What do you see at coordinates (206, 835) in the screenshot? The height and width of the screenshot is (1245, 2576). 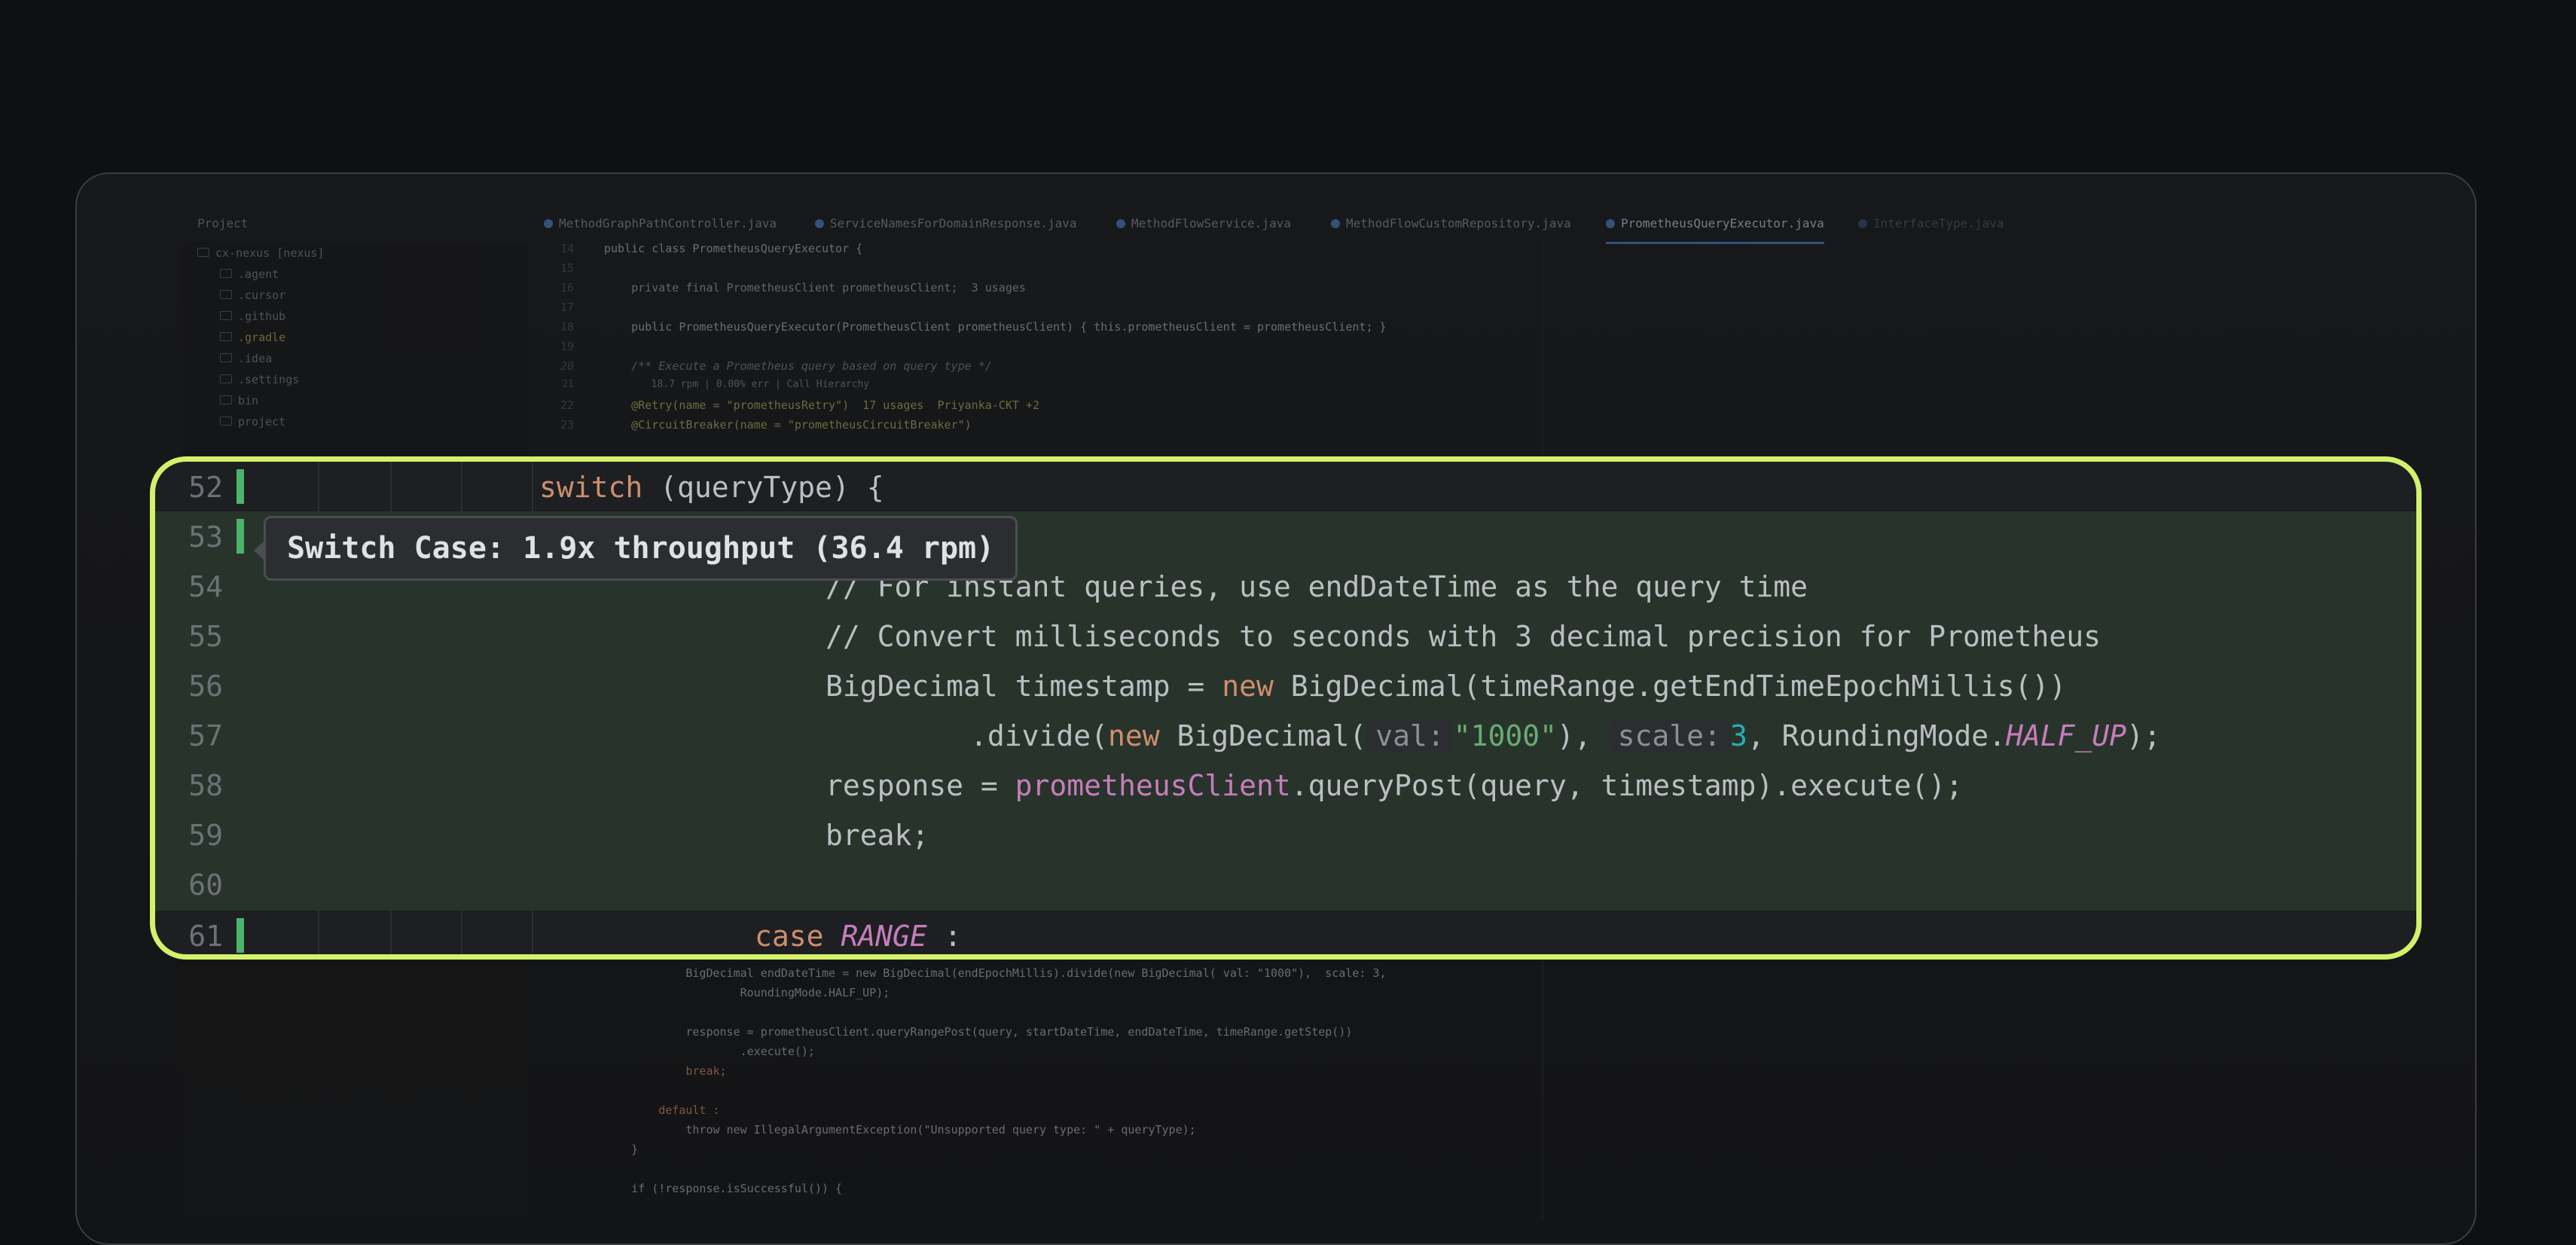 I see `line-number: 59` at bounding box center [206, 835].